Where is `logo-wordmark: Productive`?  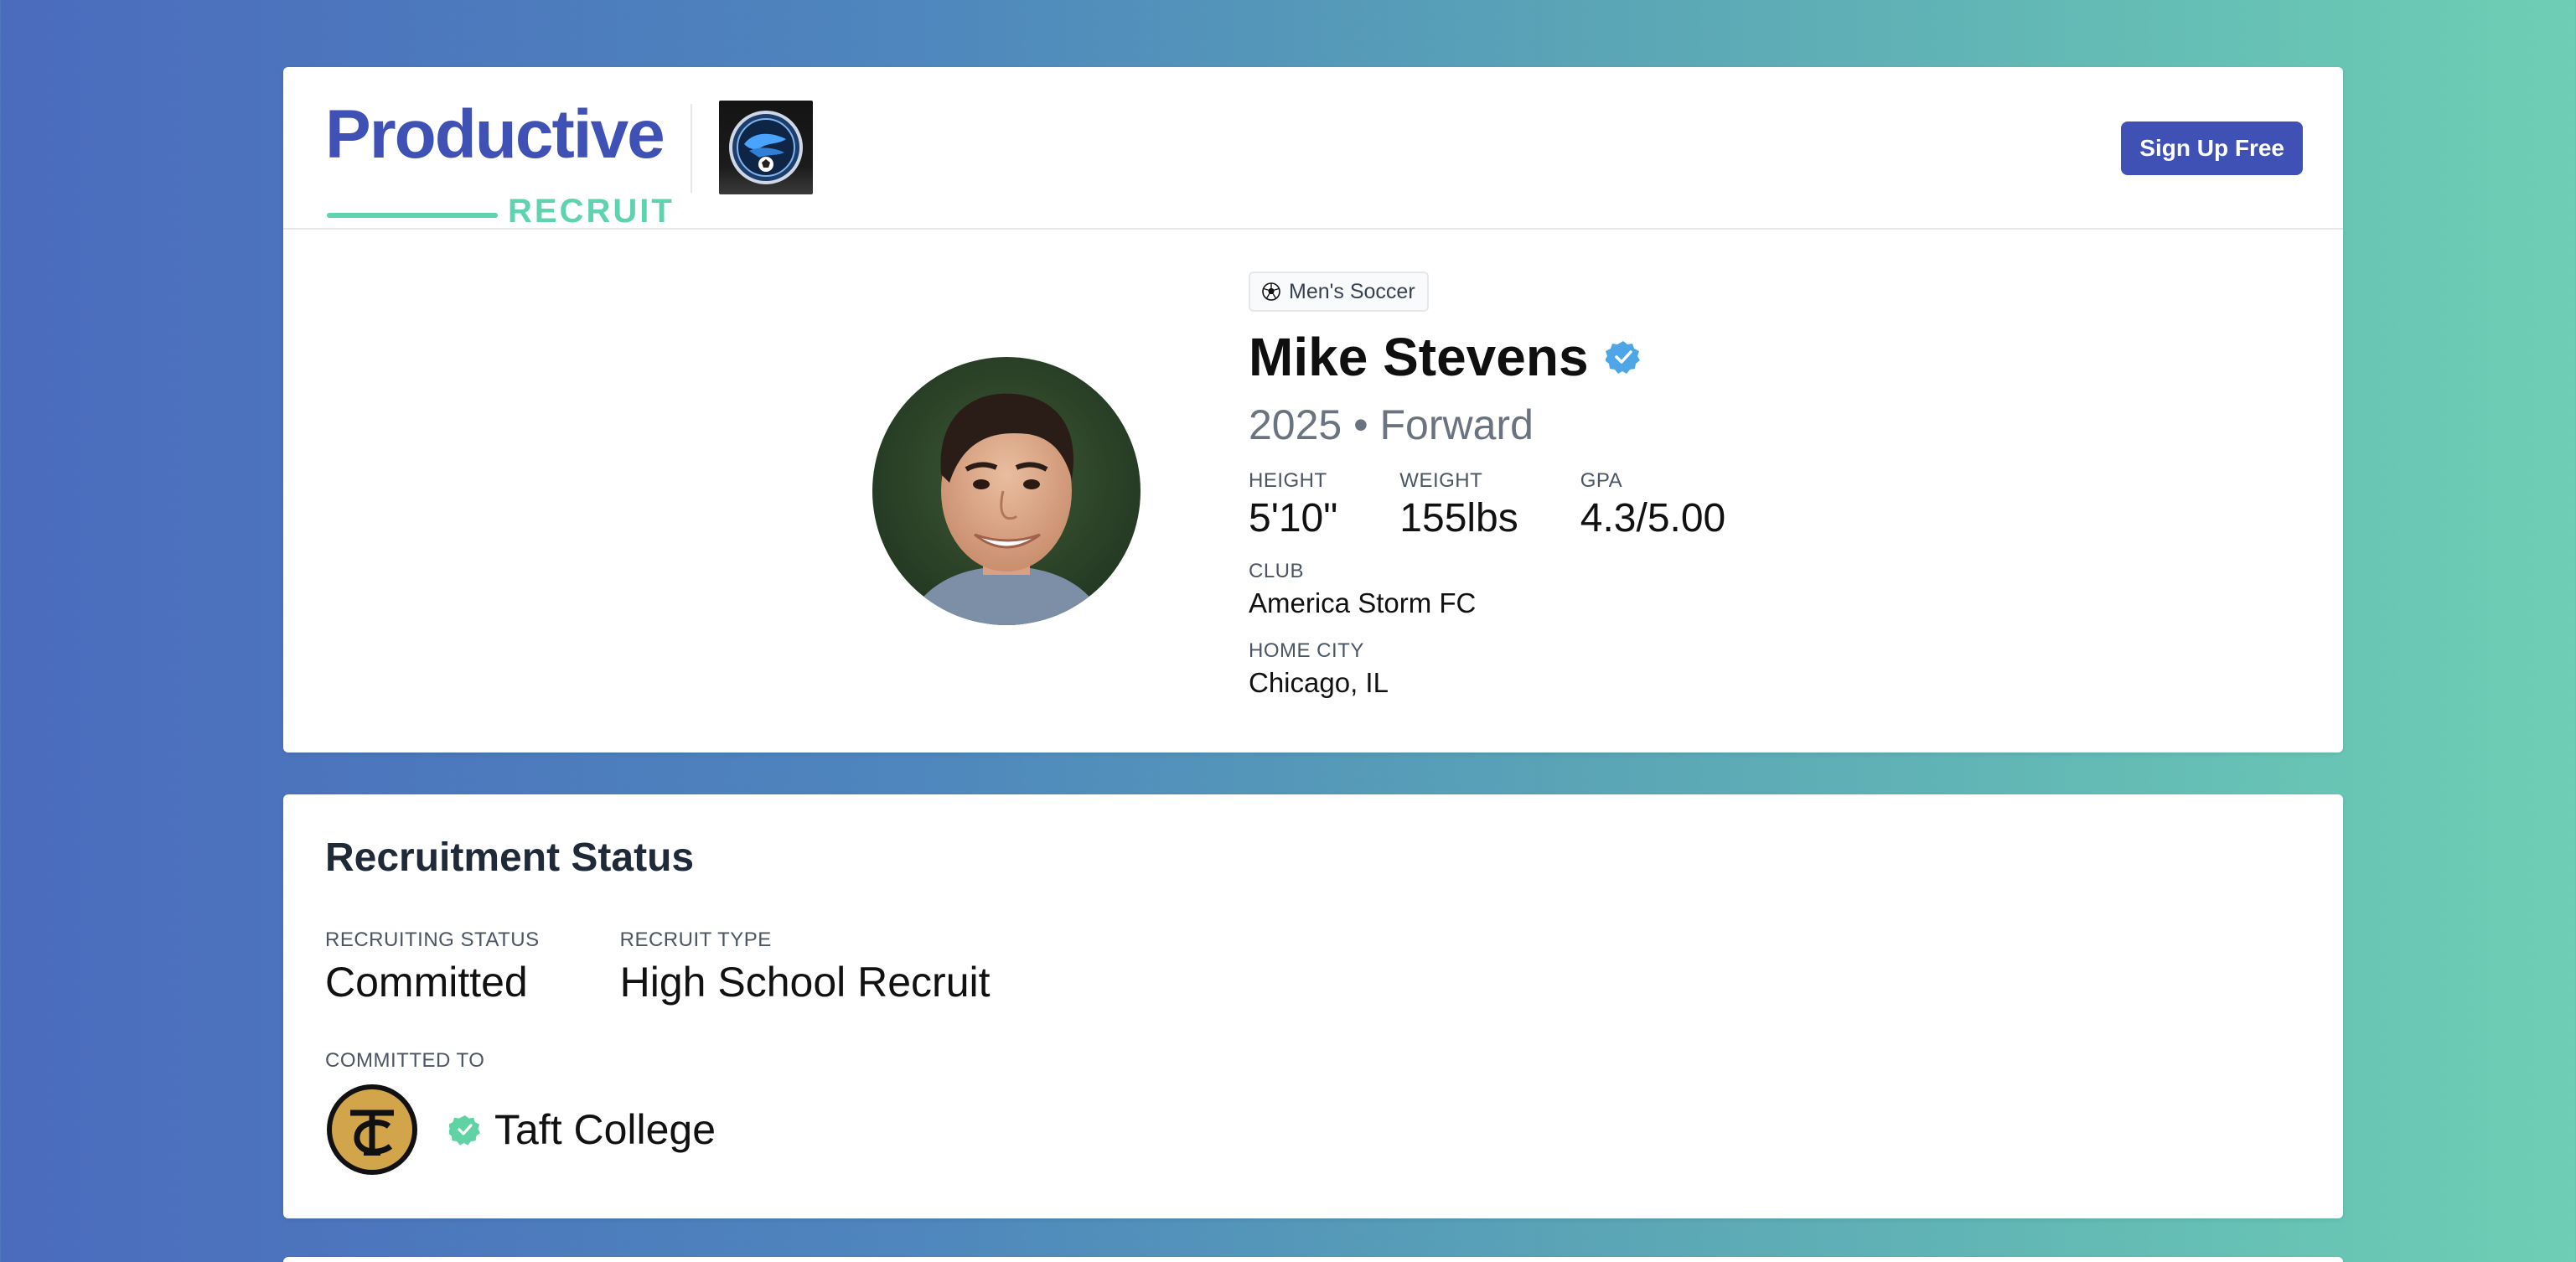 logo-wordmark: Productive is located at coordinates (495, 134).